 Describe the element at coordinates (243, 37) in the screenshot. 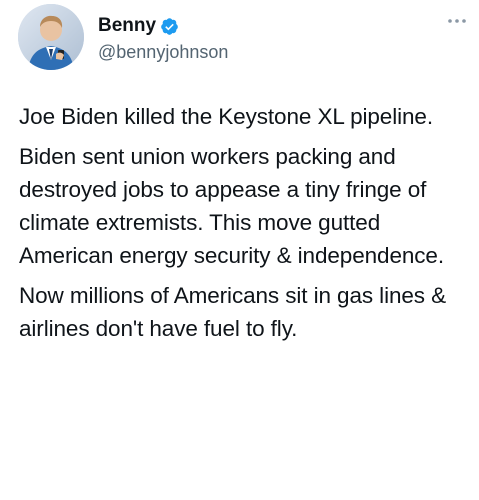

I see `tweet-header: Benny @bennyjohnson` at that location.